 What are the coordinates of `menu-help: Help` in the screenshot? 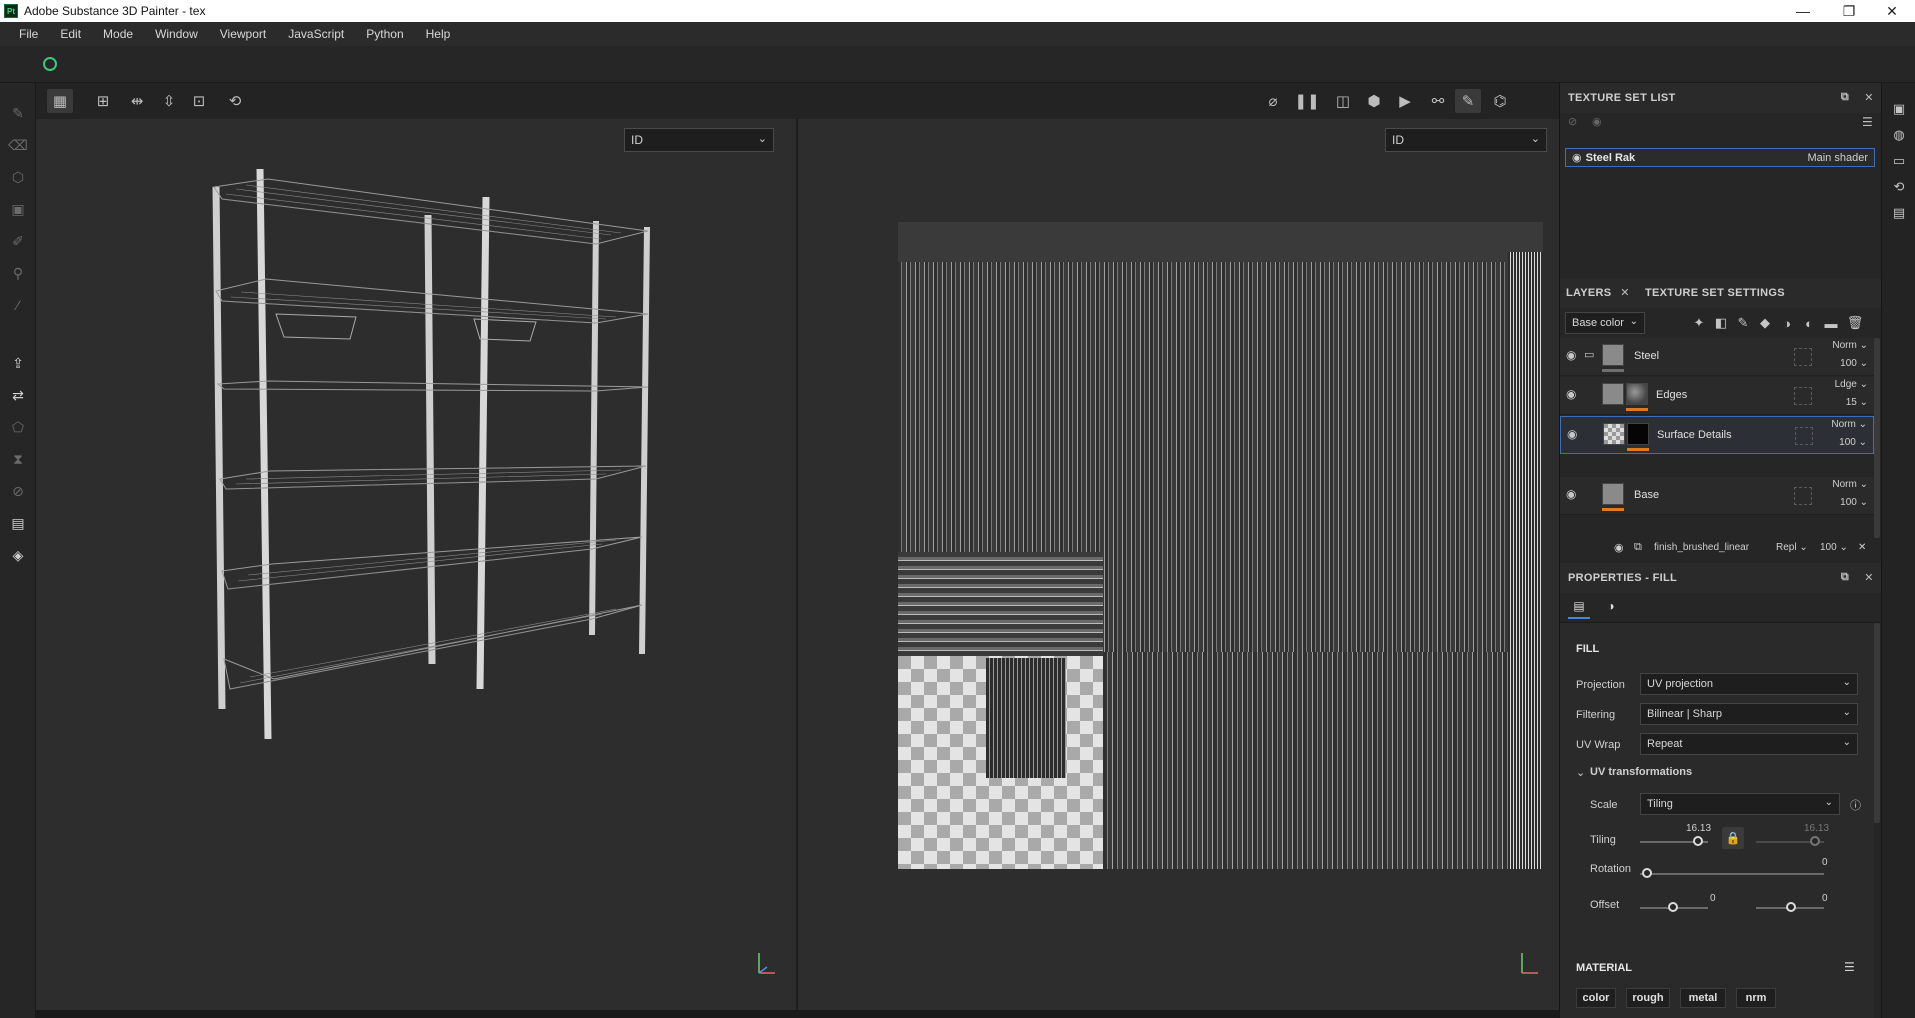 It's located at (438, 34).